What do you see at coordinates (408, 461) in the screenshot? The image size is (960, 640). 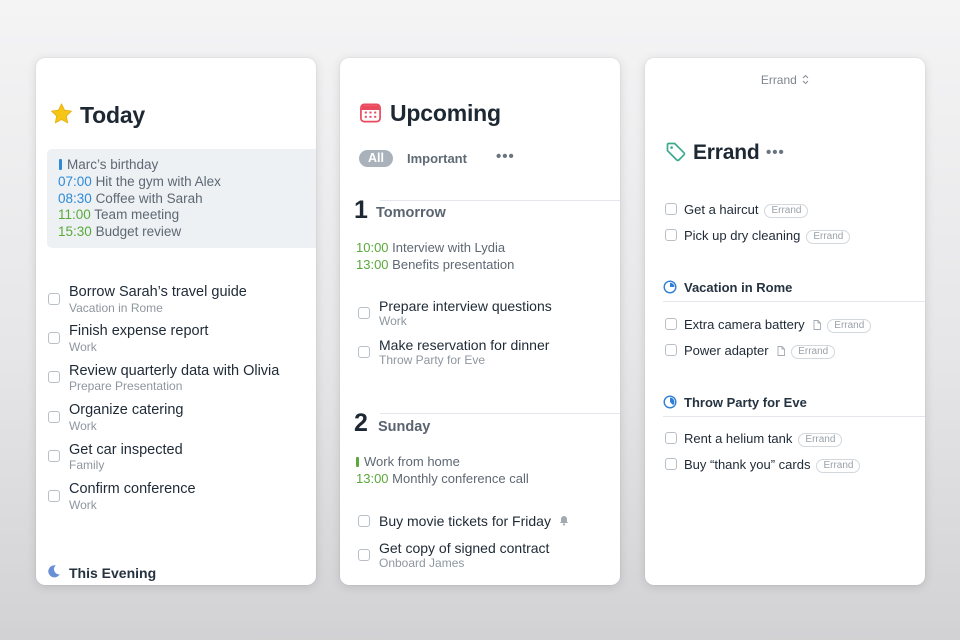 I see `calendar-event: Work from home` at bounding box center [408, 461].